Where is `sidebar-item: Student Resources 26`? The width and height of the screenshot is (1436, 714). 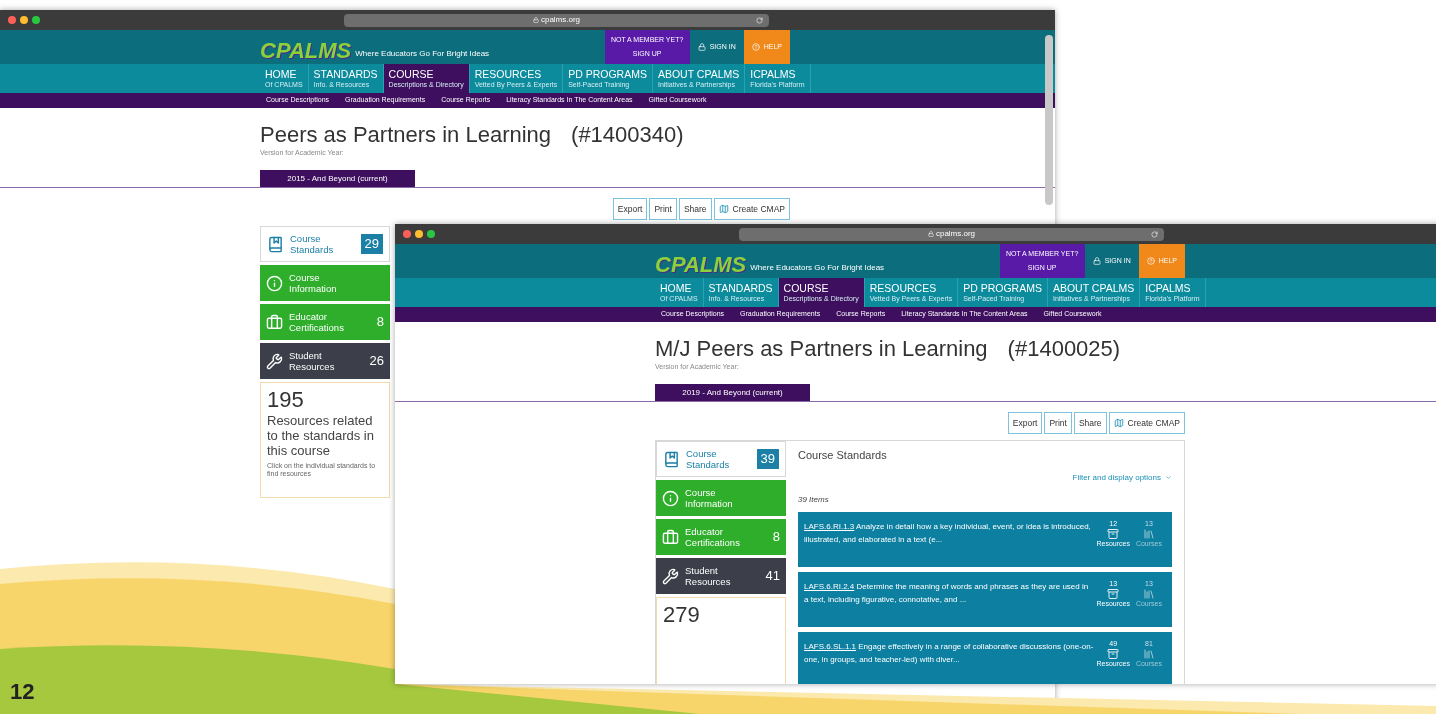 sidebar-item: Student Resources 26 is located at coordinates (325, 361).